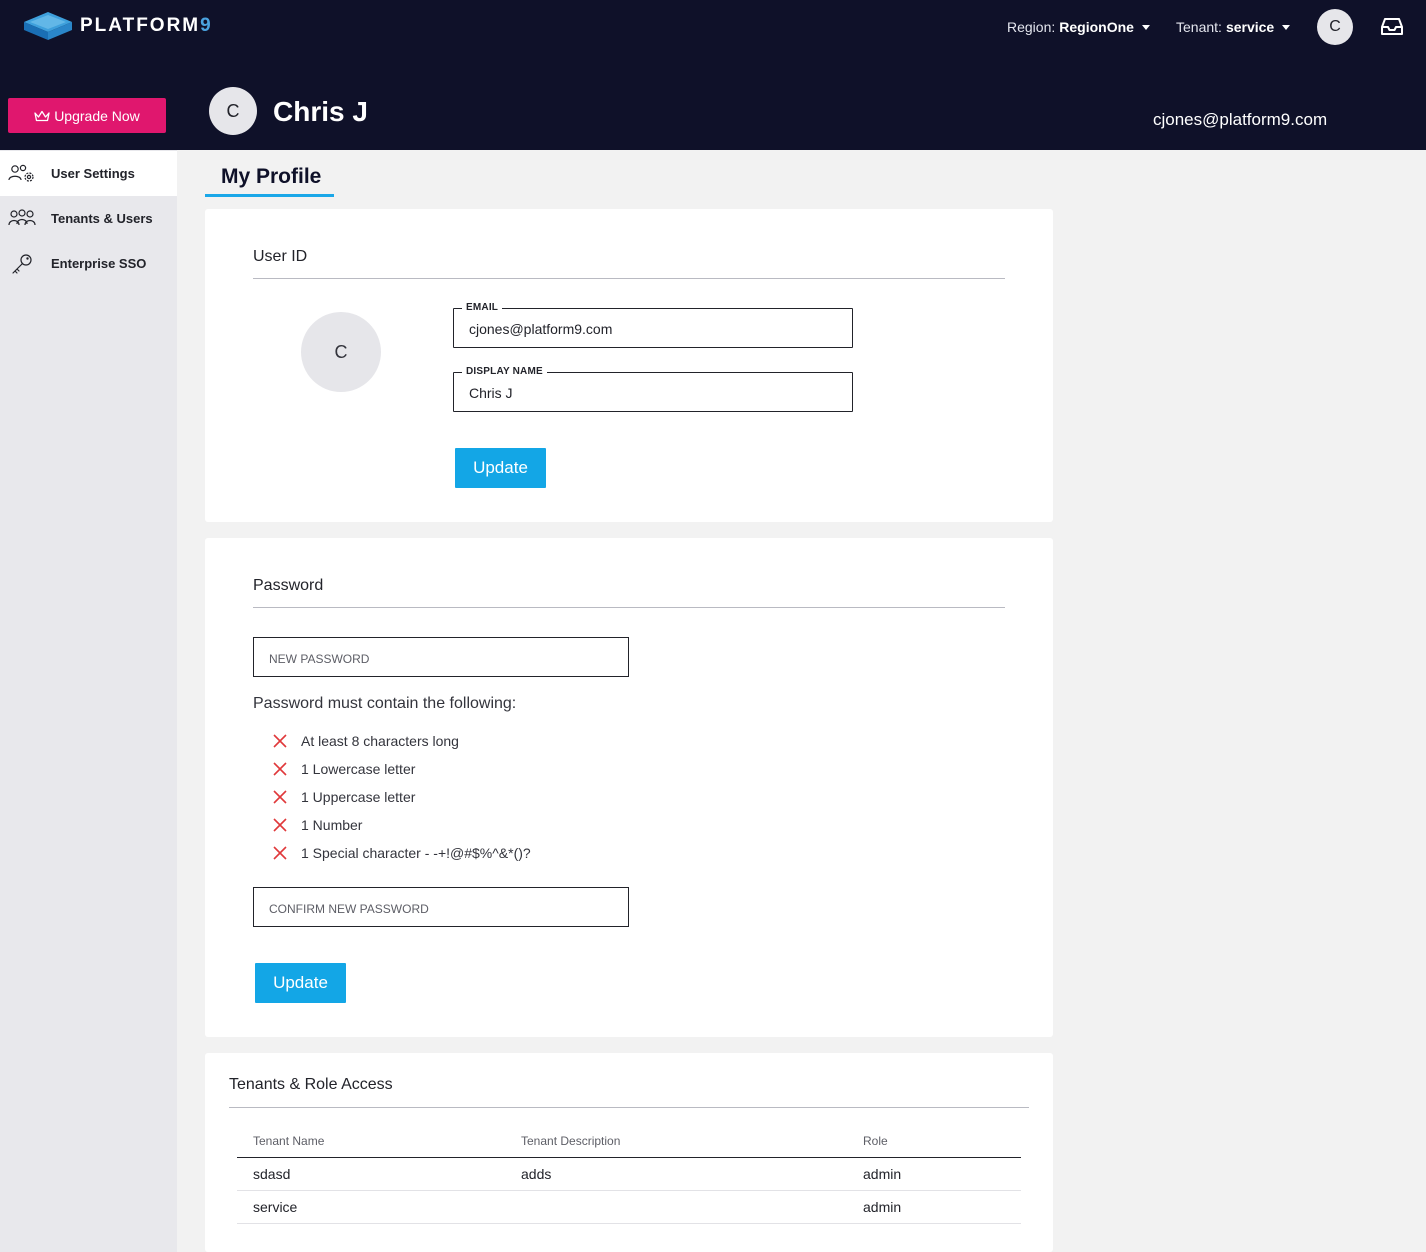 This screenshot has height=1252, width=1426. I want to click on upgrade-label: Upgrade Now, so click(97, 115).